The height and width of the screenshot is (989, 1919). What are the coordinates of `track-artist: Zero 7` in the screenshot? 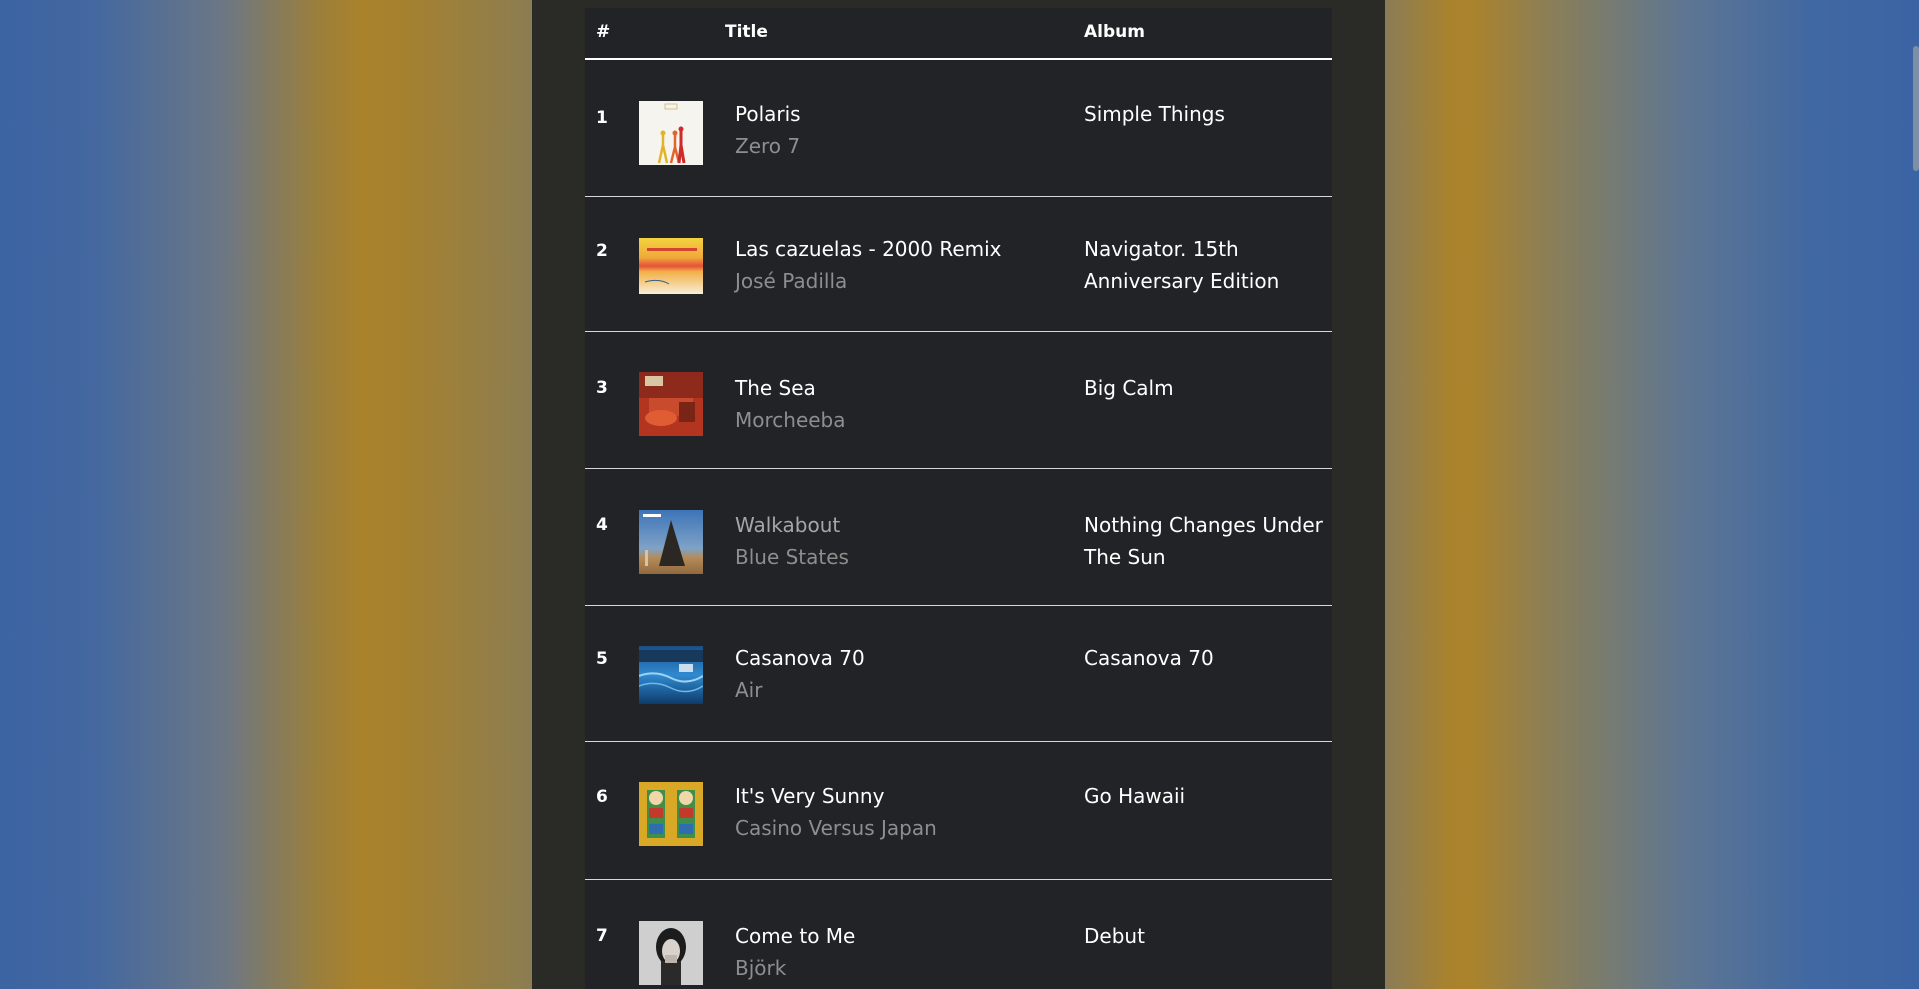 It's located at (767, 146).